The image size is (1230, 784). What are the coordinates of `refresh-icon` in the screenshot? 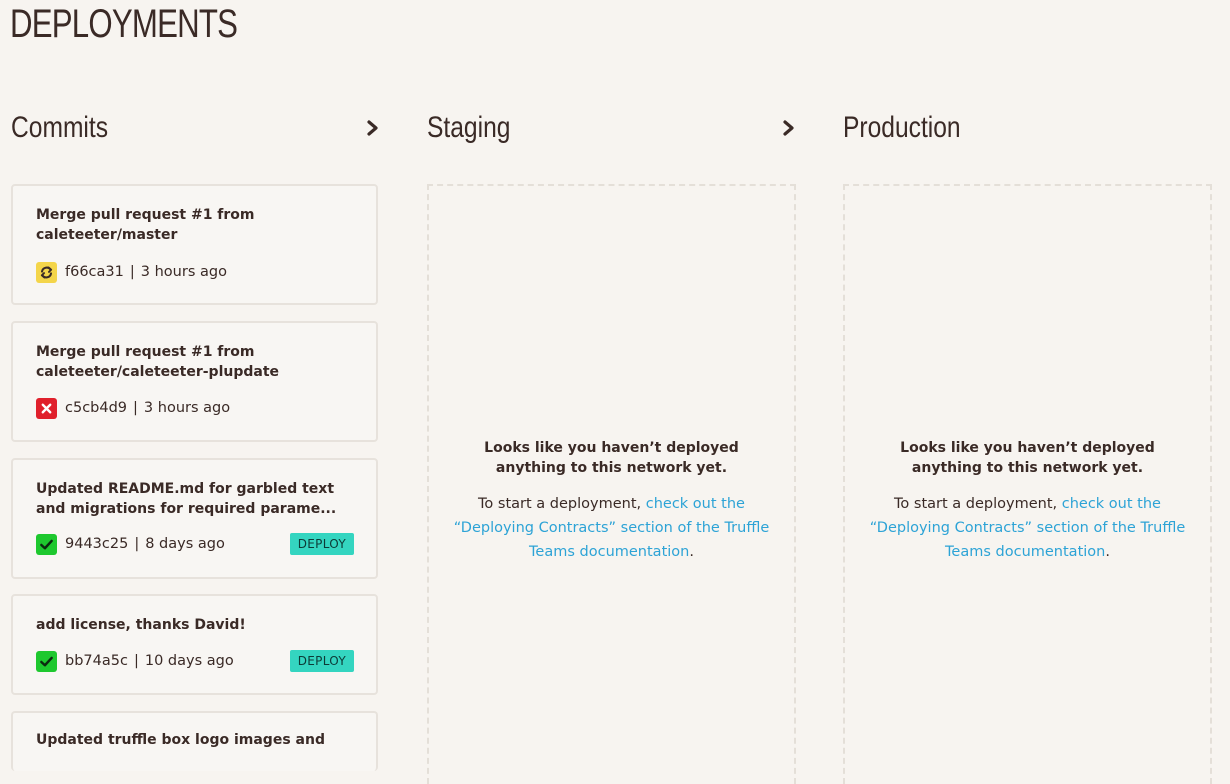 It's located at (46, 272).